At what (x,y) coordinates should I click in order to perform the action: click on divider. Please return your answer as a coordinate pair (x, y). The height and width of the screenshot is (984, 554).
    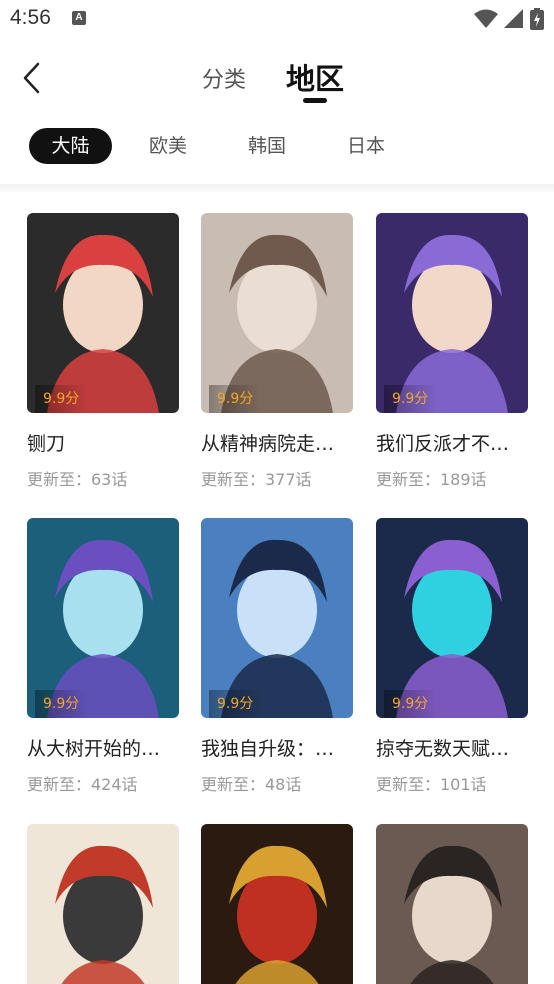
    Looking at the image, I should click on (277, 188).